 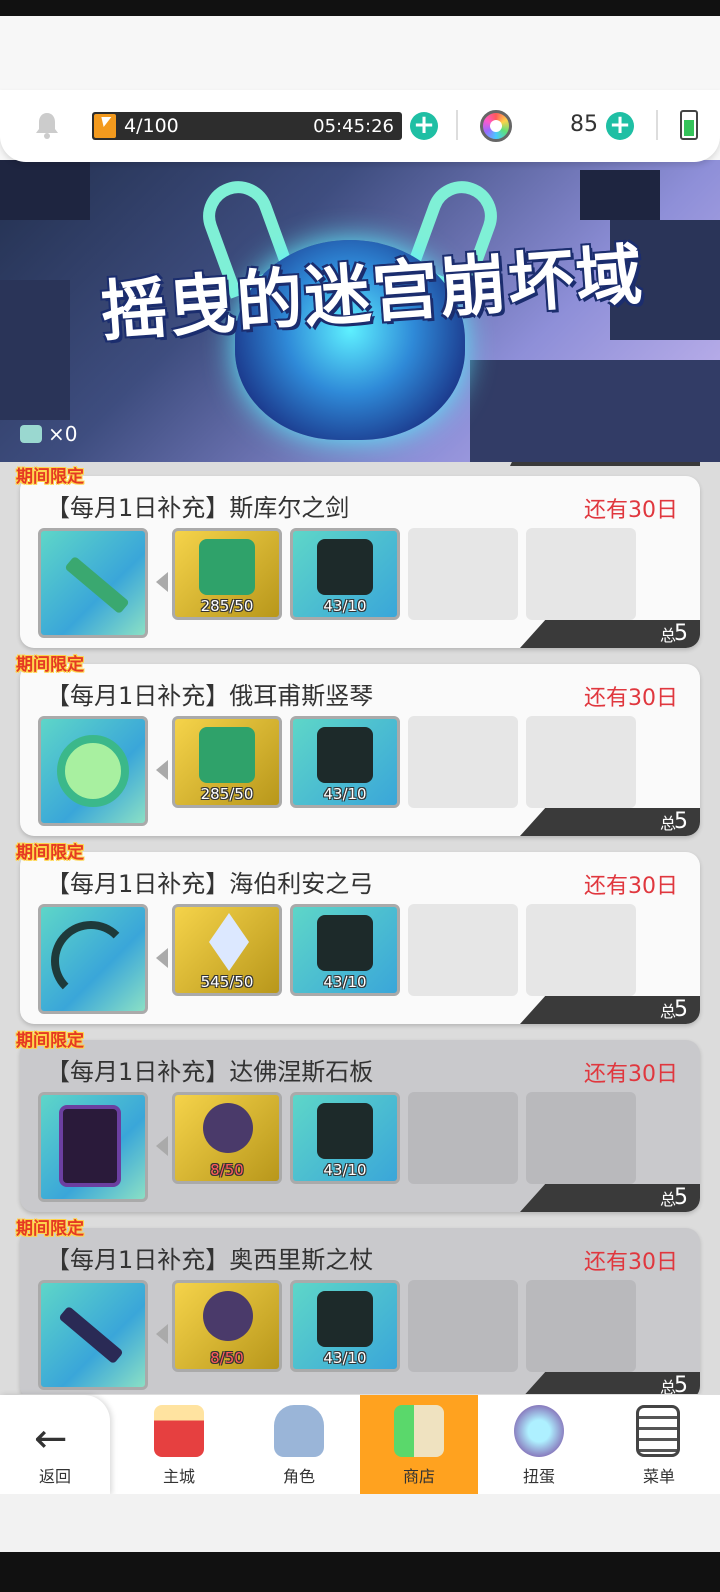 I want to click on add-gem-button: +, so click(x=620, y=126).